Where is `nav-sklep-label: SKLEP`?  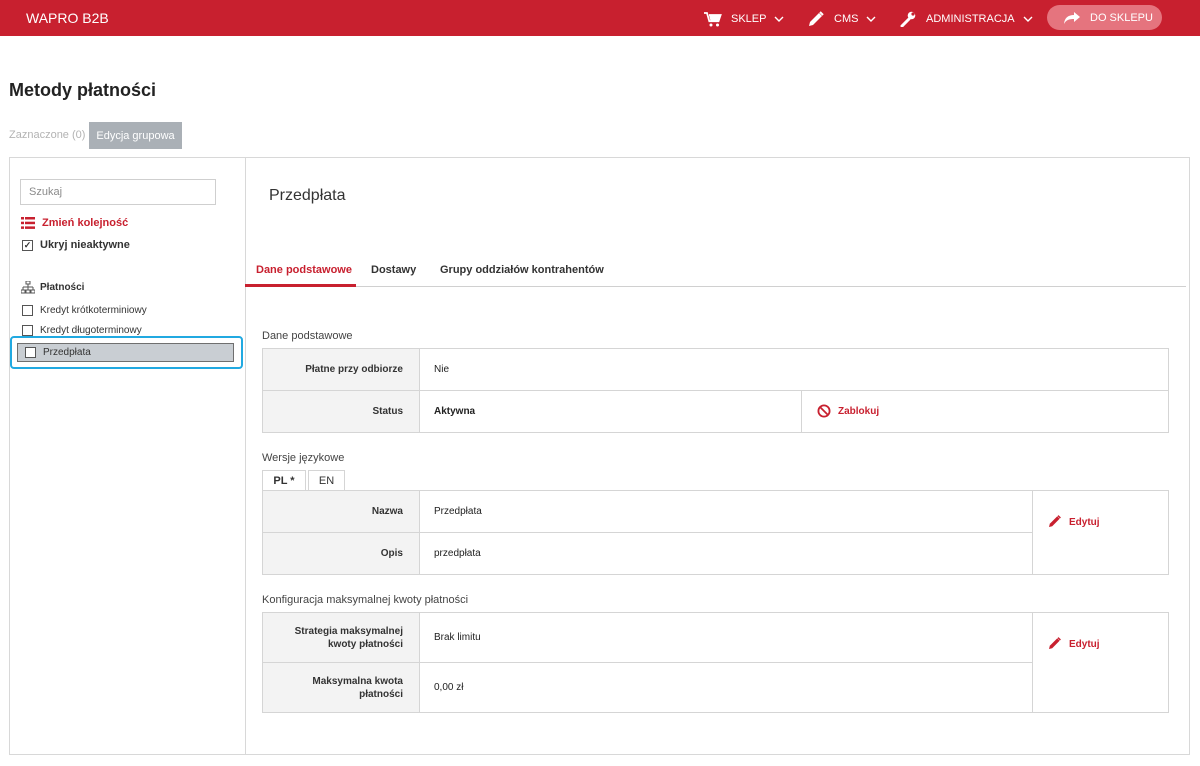
nav-sklep-label: SKLEP is located at coordinates (749, 19).